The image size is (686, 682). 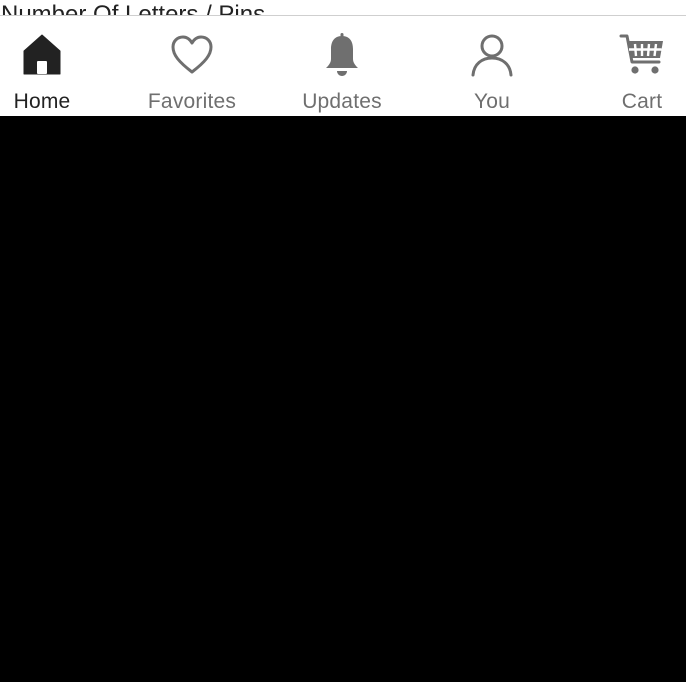 I want to click on section-label: Number Of Letters / Pins, so click(x=133, y=8).